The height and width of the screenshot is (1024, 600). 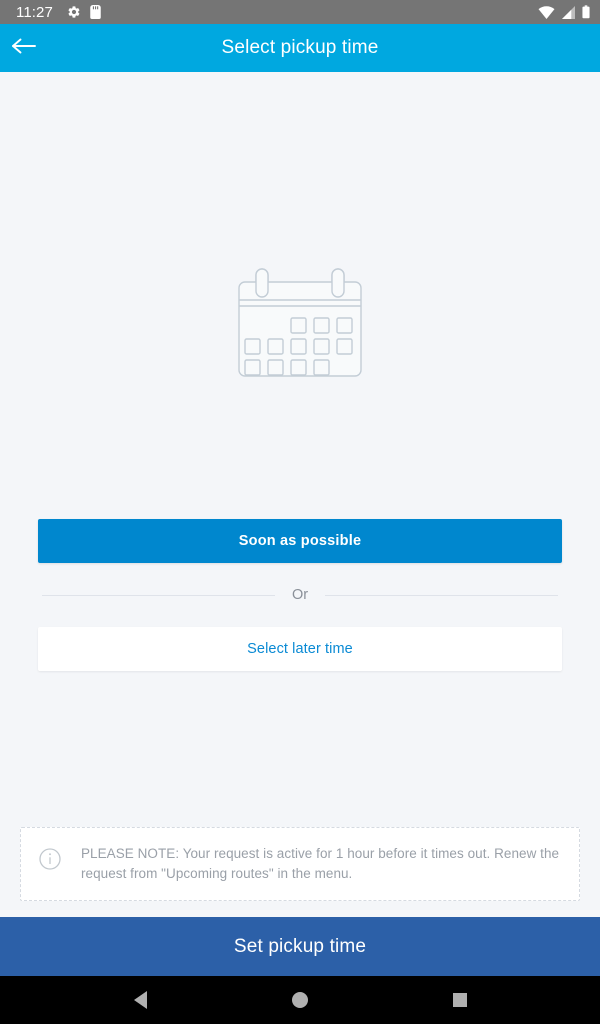 I want to click on calendar-illustration, so click(x=300, y=326).